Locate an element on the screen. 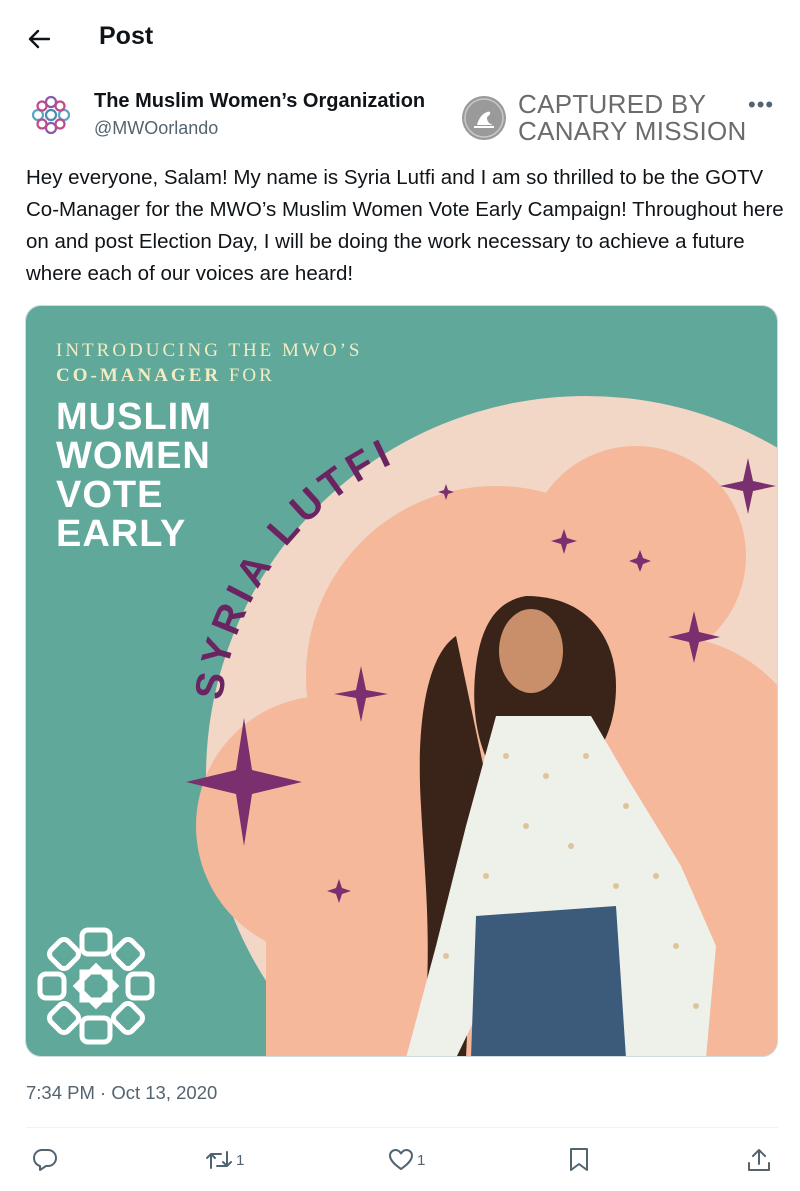 The height and width of the screenshot is (1191, 800). mwo-logo-icon is located at coordinates (51, 115).